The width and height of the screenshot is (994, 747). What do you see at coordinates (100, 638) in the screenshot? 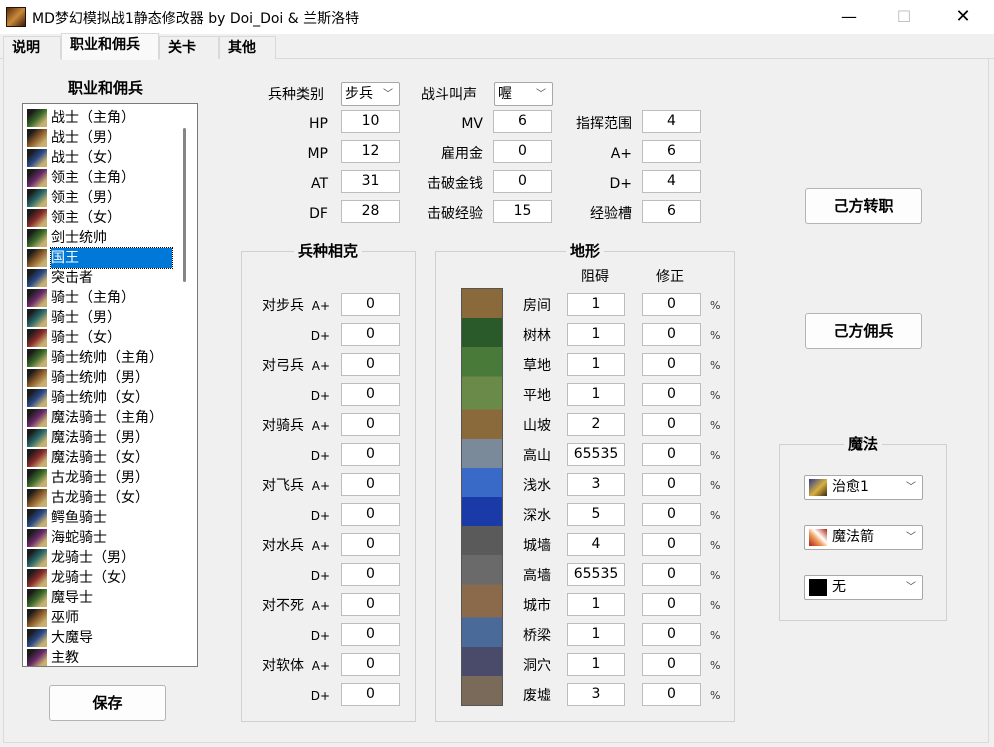
I see `class-list-item: 大魔导` at bounding box center [100, 638].